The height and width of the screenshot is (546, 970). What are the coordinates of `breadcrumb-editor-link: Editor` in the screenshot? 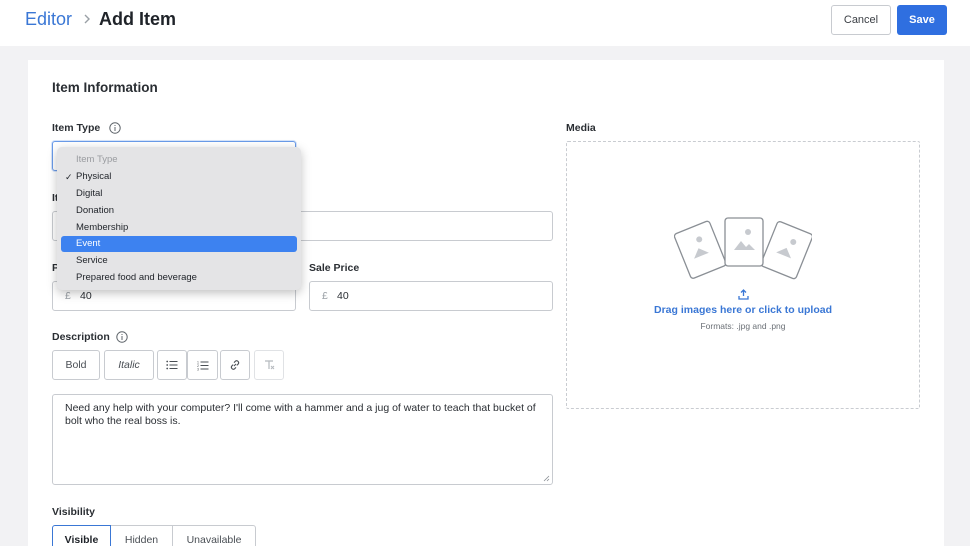 It's located at (48, 19).